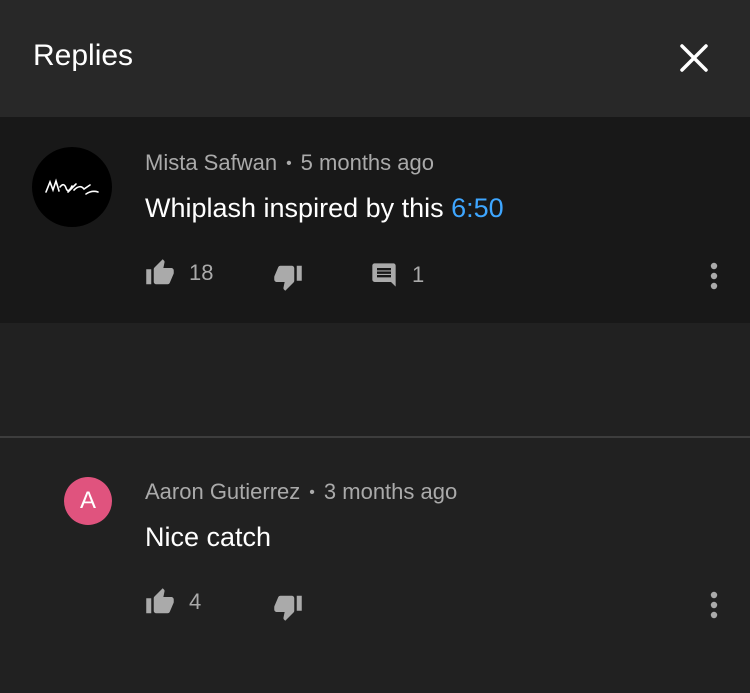 The width and height of the screenshot is (750, 693). I want to click on reply-time: 3 months ago, so click(390, 491).